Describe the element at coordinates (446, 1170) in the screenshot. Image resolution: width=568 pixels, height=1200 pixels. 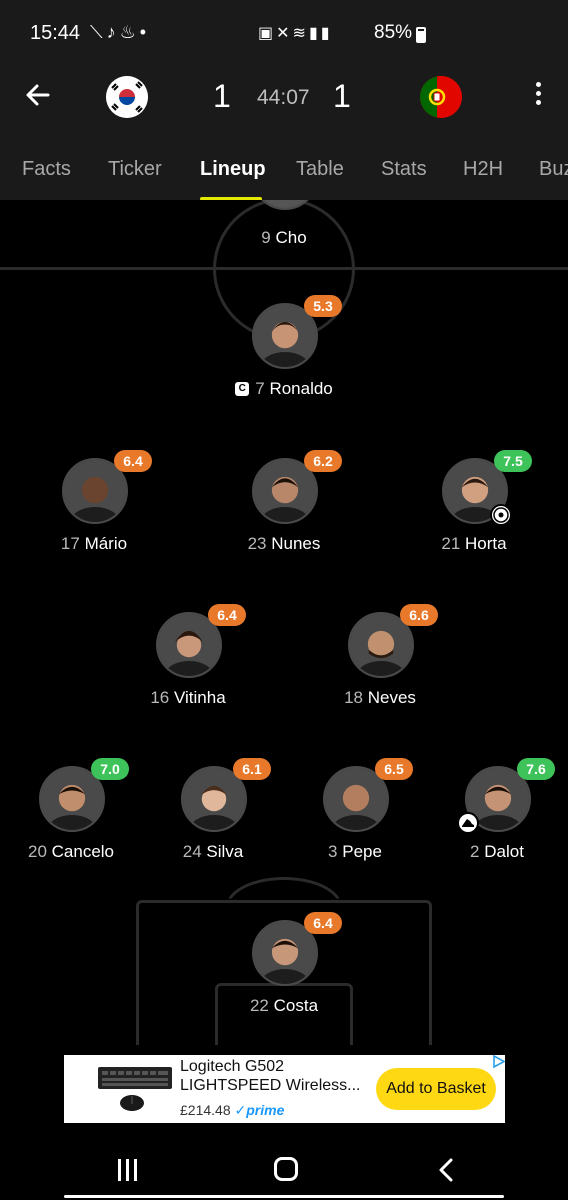
I see `nav-back-icon` at that location.